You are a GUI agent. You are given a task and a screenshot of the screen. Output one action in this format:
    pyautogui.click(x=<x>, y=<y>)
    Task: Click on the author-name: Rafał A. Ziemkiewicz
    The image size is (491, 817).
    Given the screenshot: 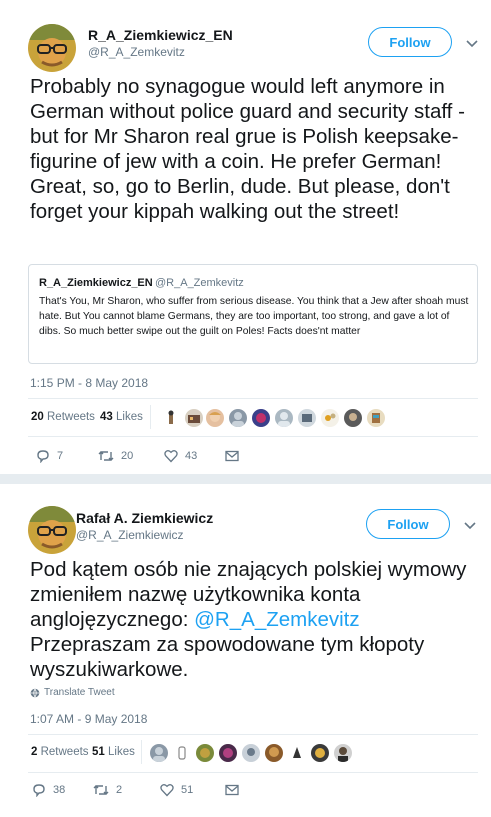 What is the action you would take?
    pyautogui.click(x=144, y=518)
    